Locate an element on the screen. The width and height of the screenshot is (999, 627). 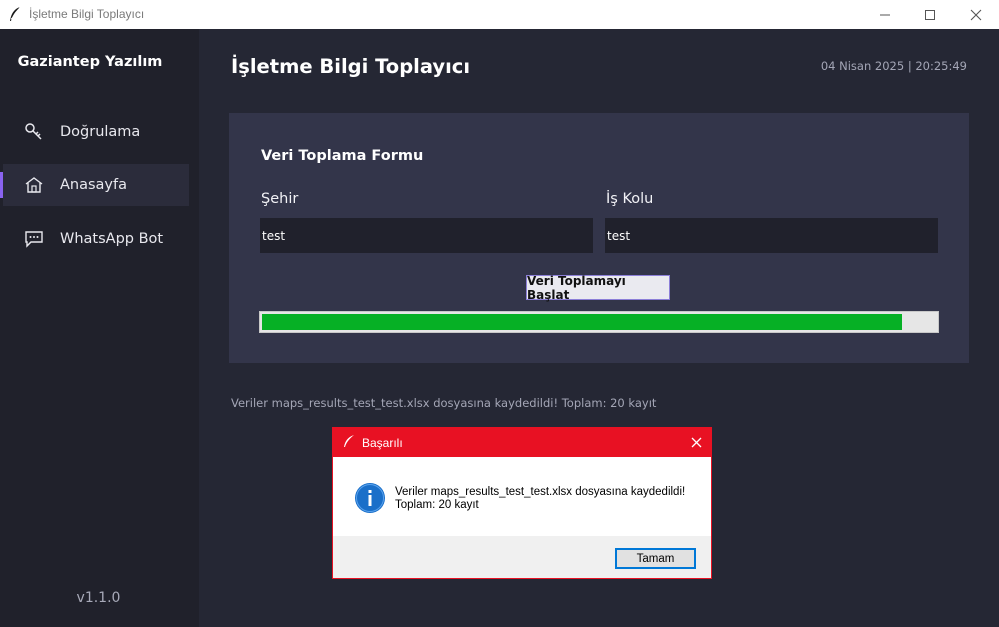
progress-bar is located at coordinates (599, 322).